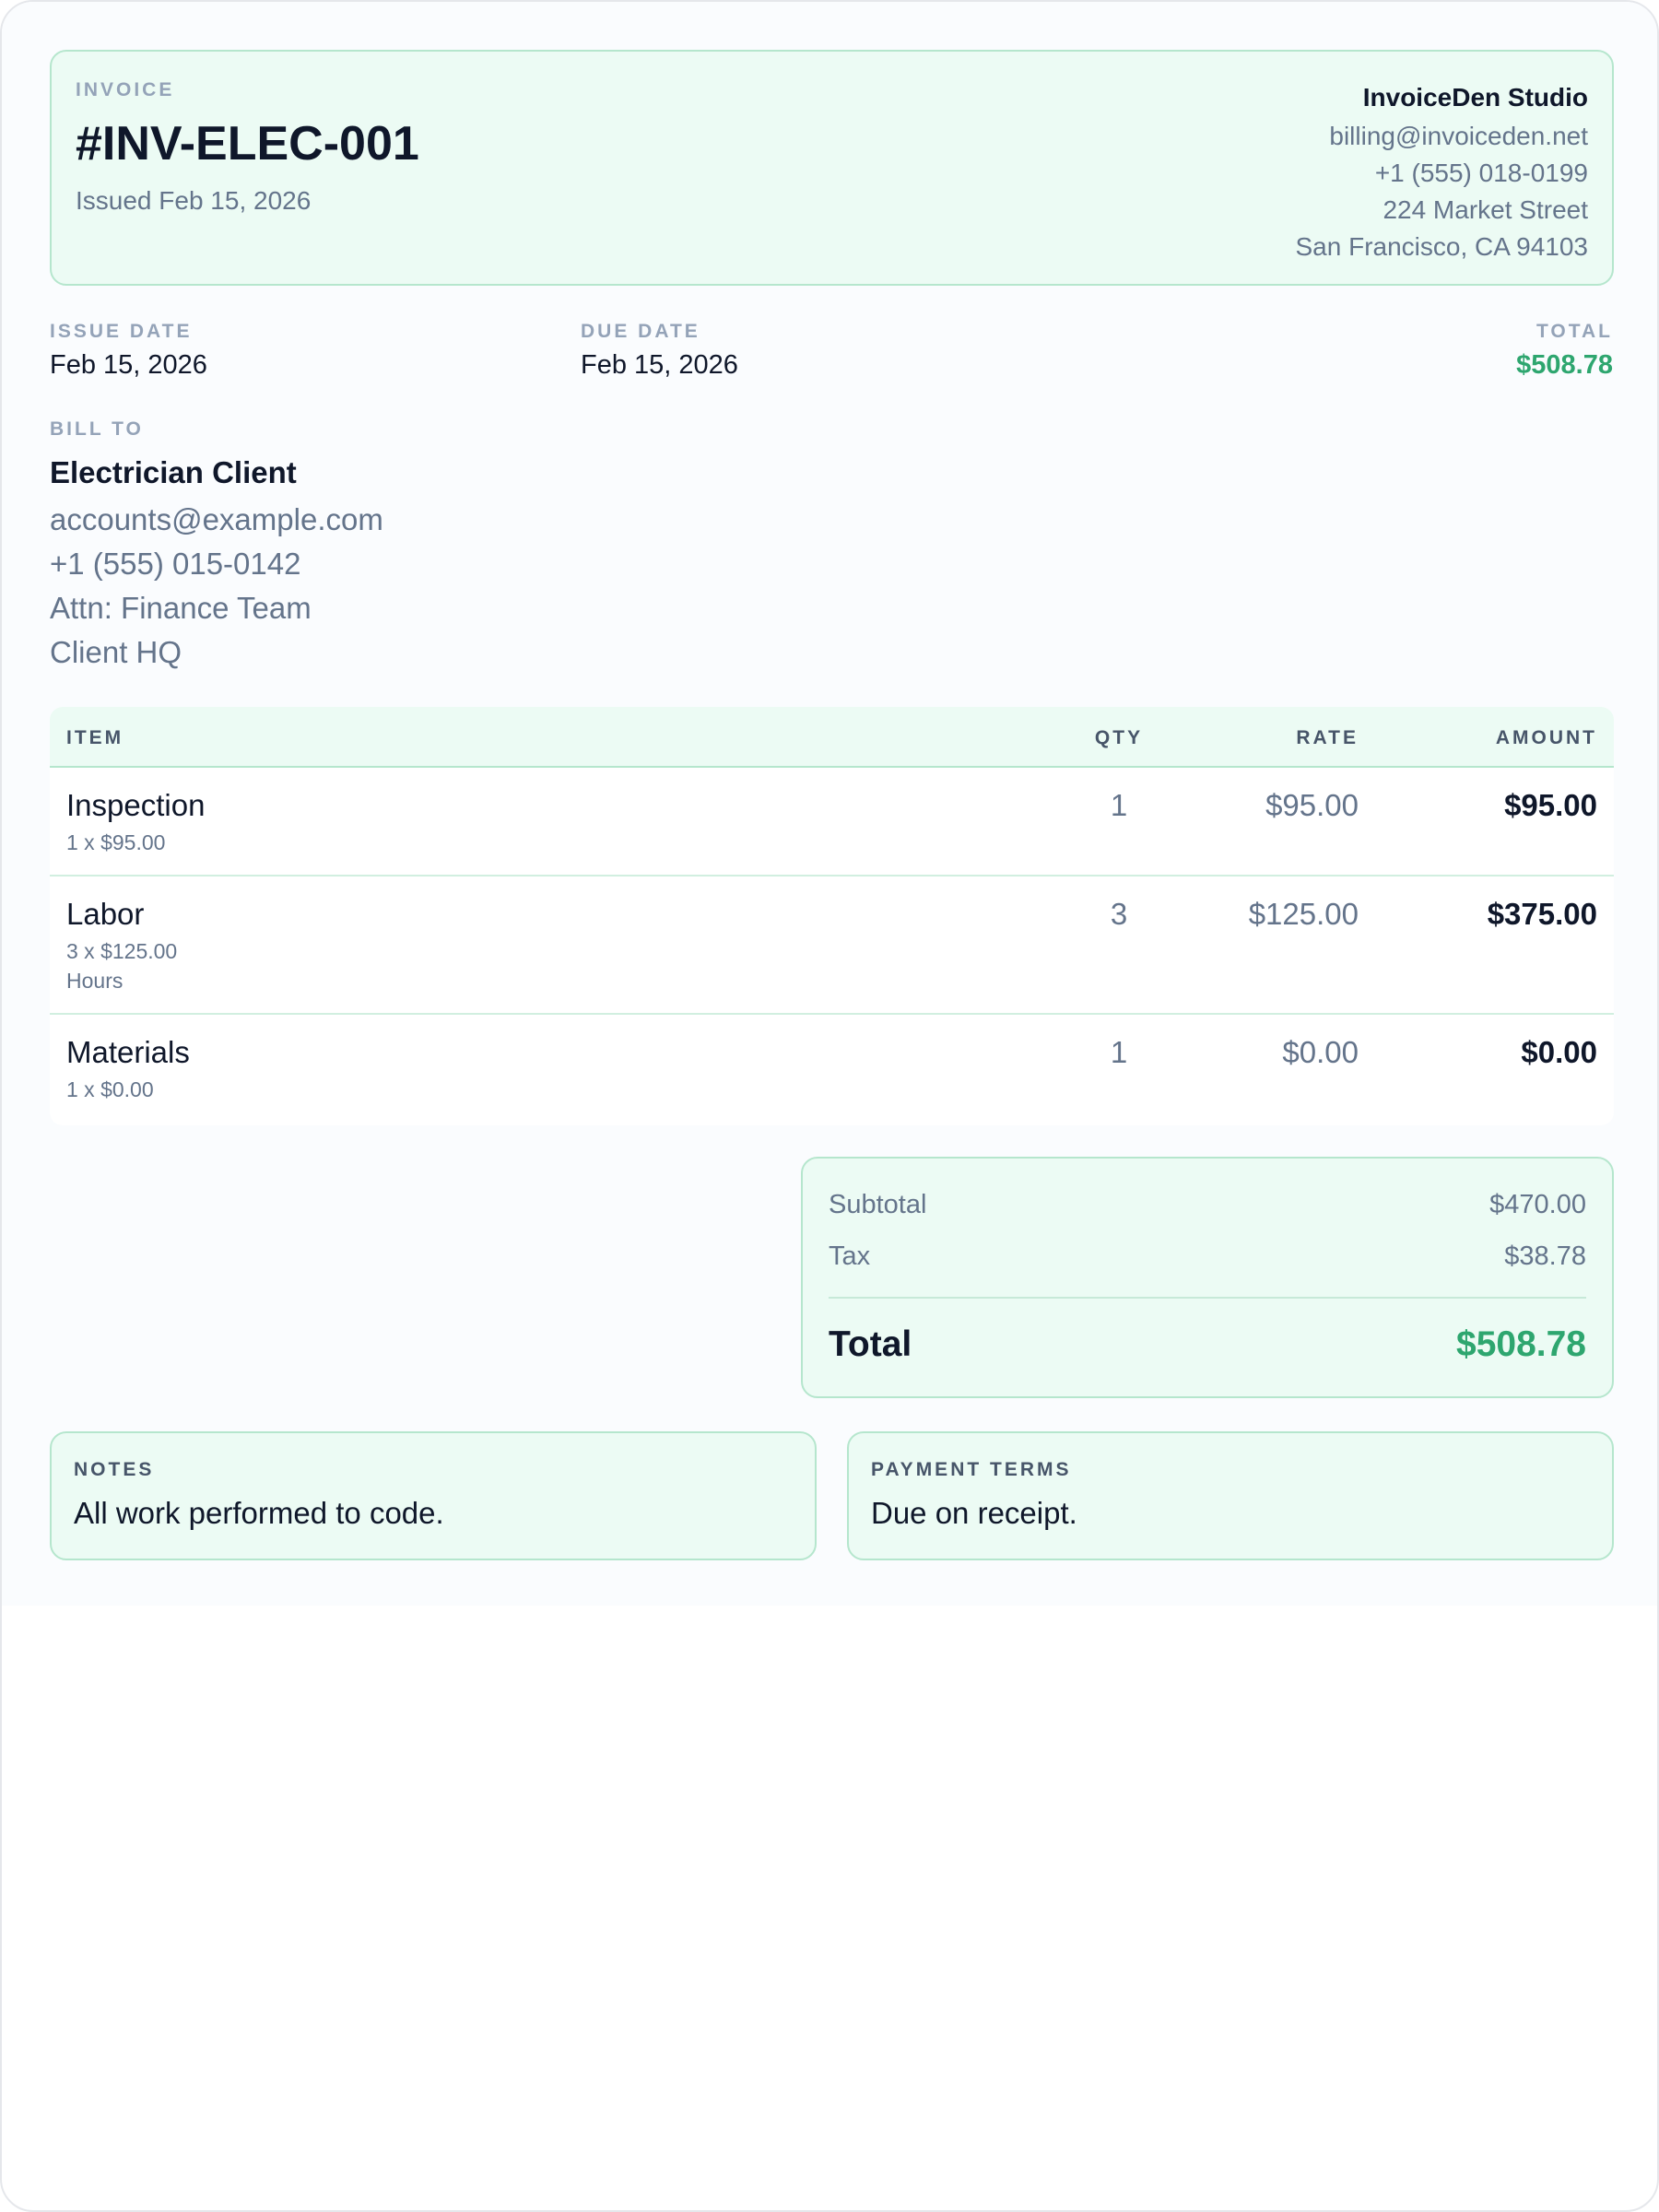 The image size is (1659, 2212). I want to click on item-amount: $95.00, so click(1550, 805).